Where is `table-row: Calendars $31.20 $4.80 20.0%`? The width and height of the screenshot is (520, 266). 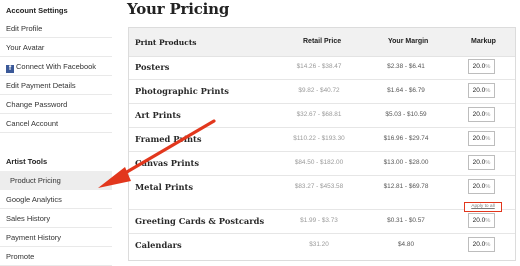 table-row: Calendars $31.20 $4.80 20.0% is located at coordinates (322, 245).